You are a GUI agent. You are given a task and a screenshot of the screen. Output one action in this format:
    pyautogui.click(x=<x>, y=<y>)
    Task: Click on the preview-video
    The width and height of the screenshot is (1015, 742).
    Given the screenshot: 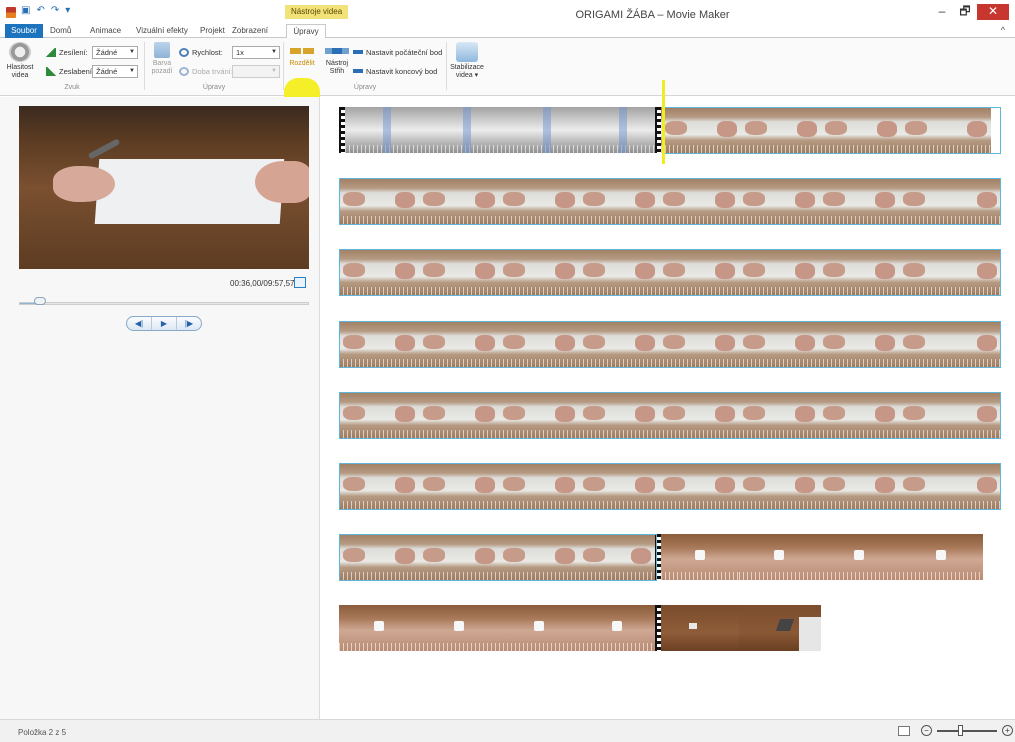 What is the action you would take?
    pyautogui.click(x=164, y=187)
    